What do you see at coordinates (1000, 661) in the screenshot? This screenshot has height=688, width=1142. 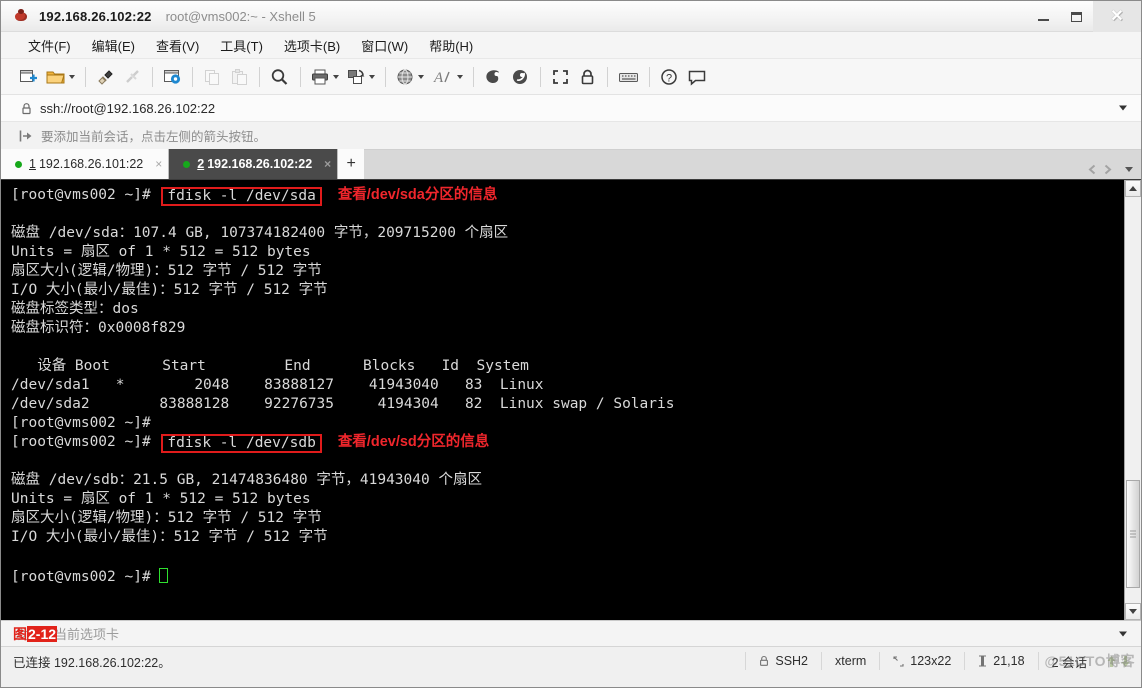 I see `status-cursor-position: 21,18` at bounding box center [1000, 661].